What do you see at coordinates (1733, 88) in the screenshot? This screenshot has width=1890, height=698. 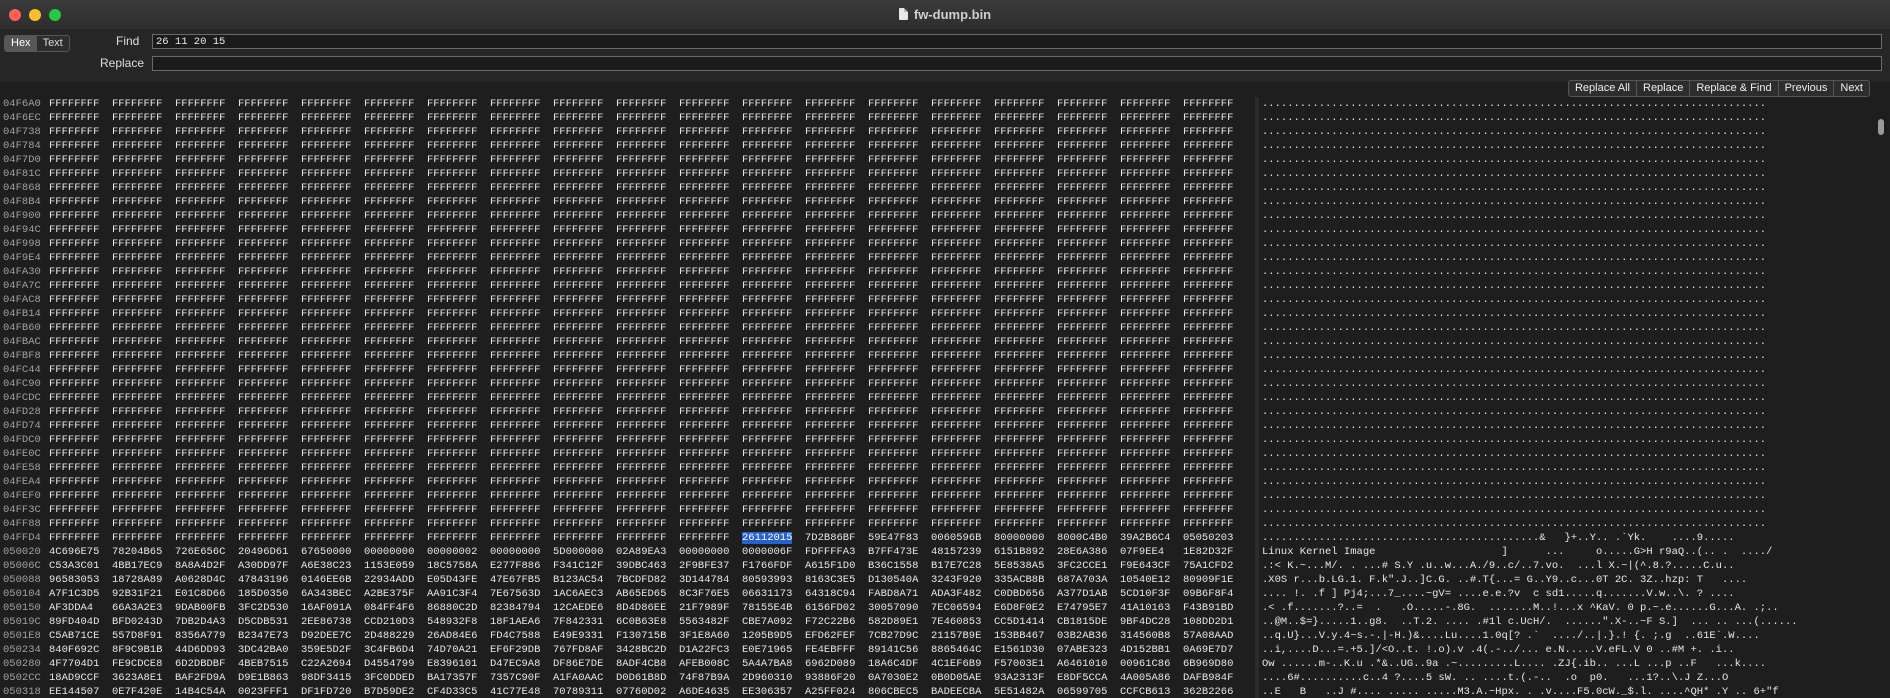 I see `replace-and-find-button: Replace & Find` at bounding box center [1733, 88].